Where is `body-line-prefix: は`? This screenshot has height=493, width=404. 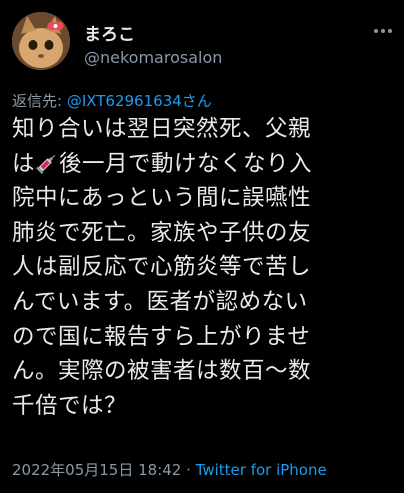 body-line-prefix: は is located at coordinates (24, 163).